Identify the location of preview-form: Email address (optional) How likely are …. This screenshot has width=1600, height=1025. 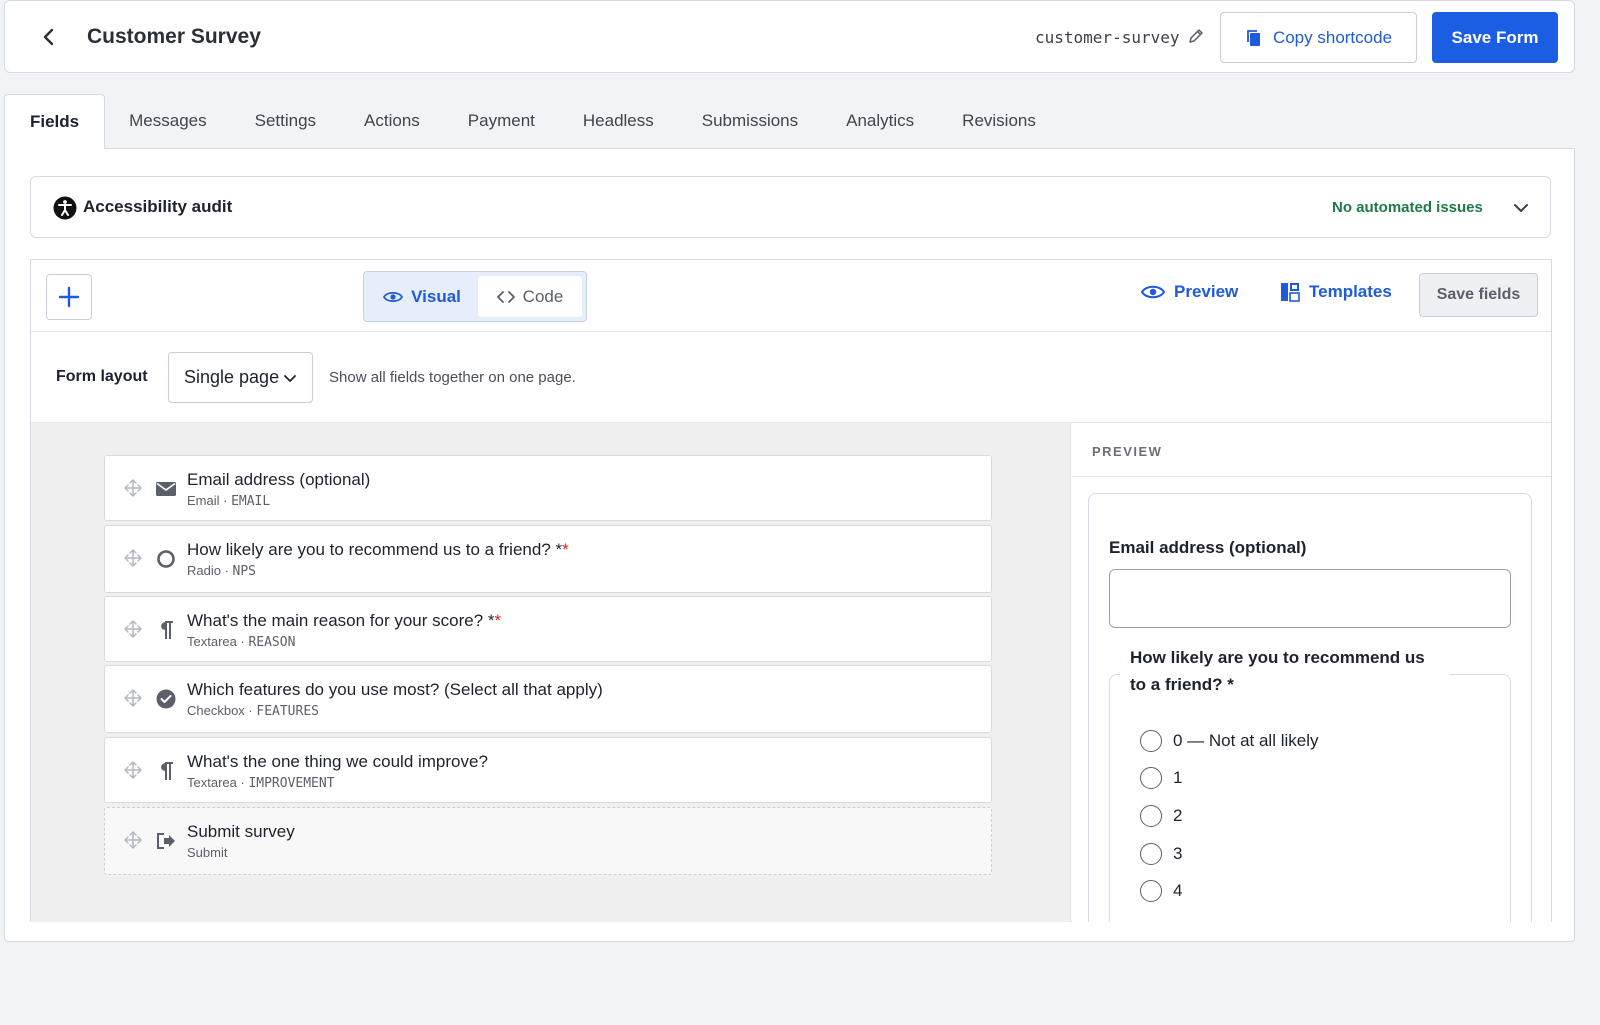
(1310, 707).